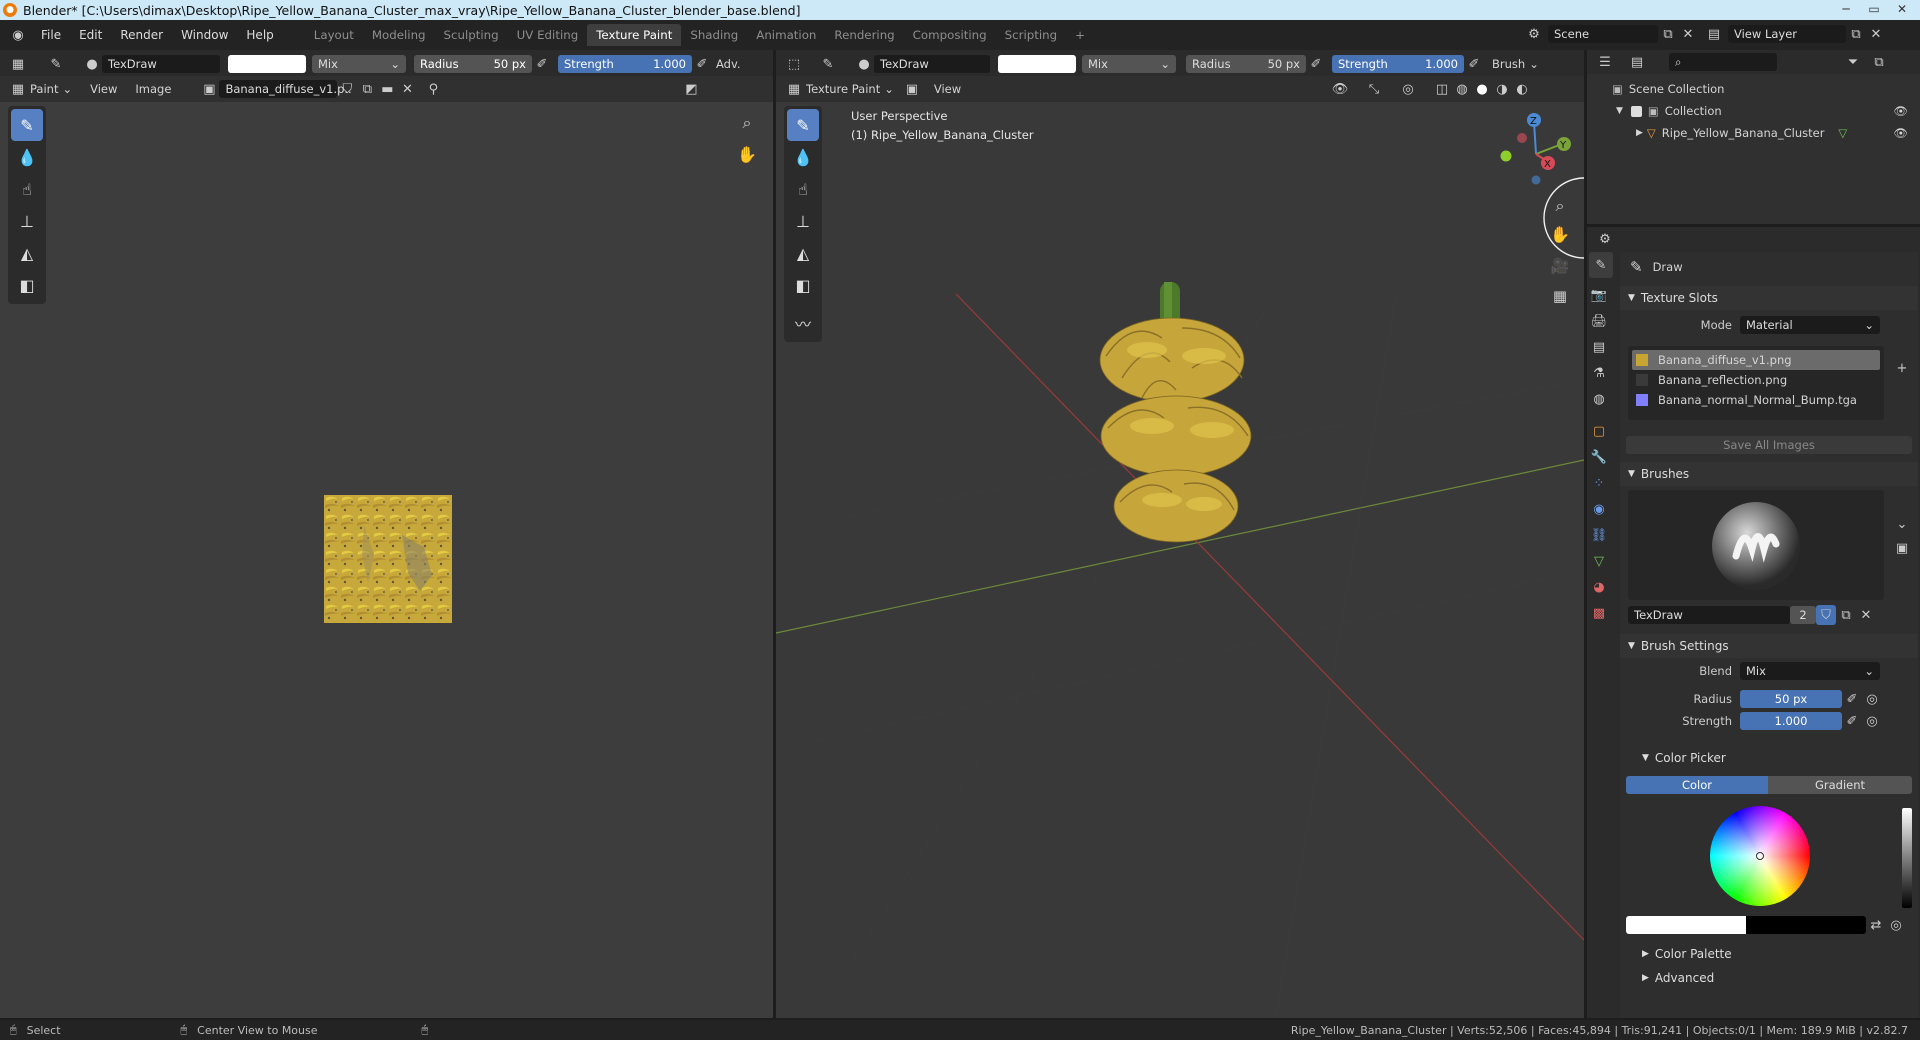 This screenshot has width=1920, height=1040. Describe the element at coordinates (1599, 373) in the screenshot. I see `scene-tab-icon: ⚗` at that location.